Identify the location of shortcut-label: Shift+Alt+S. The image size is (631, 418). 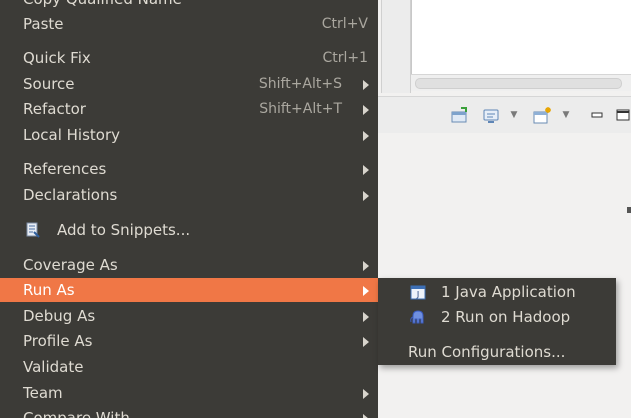
(300, 84).